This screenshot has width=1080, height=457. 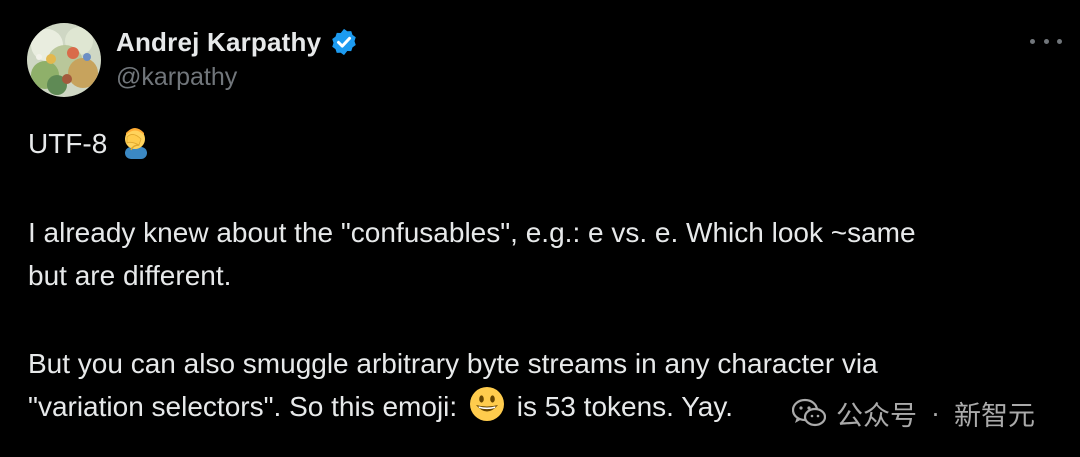 I want to click on tweet-text-line: but are different., so click(x=130, y=275).